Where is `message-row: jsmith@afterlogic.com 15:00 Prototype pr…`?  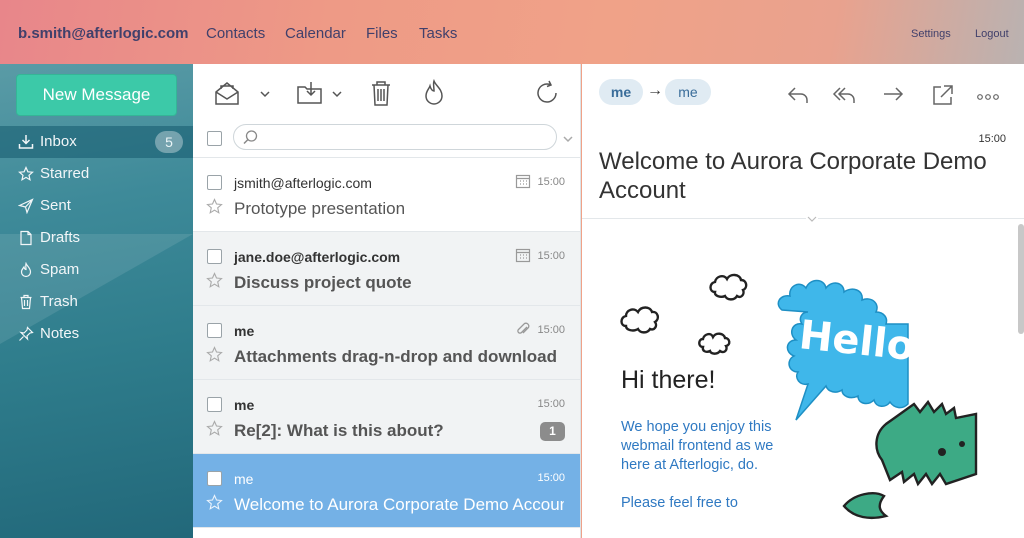
message-row: jsmith@afterlogic.com 15:00 Prototype pr… is located at coordinates (386, 195).